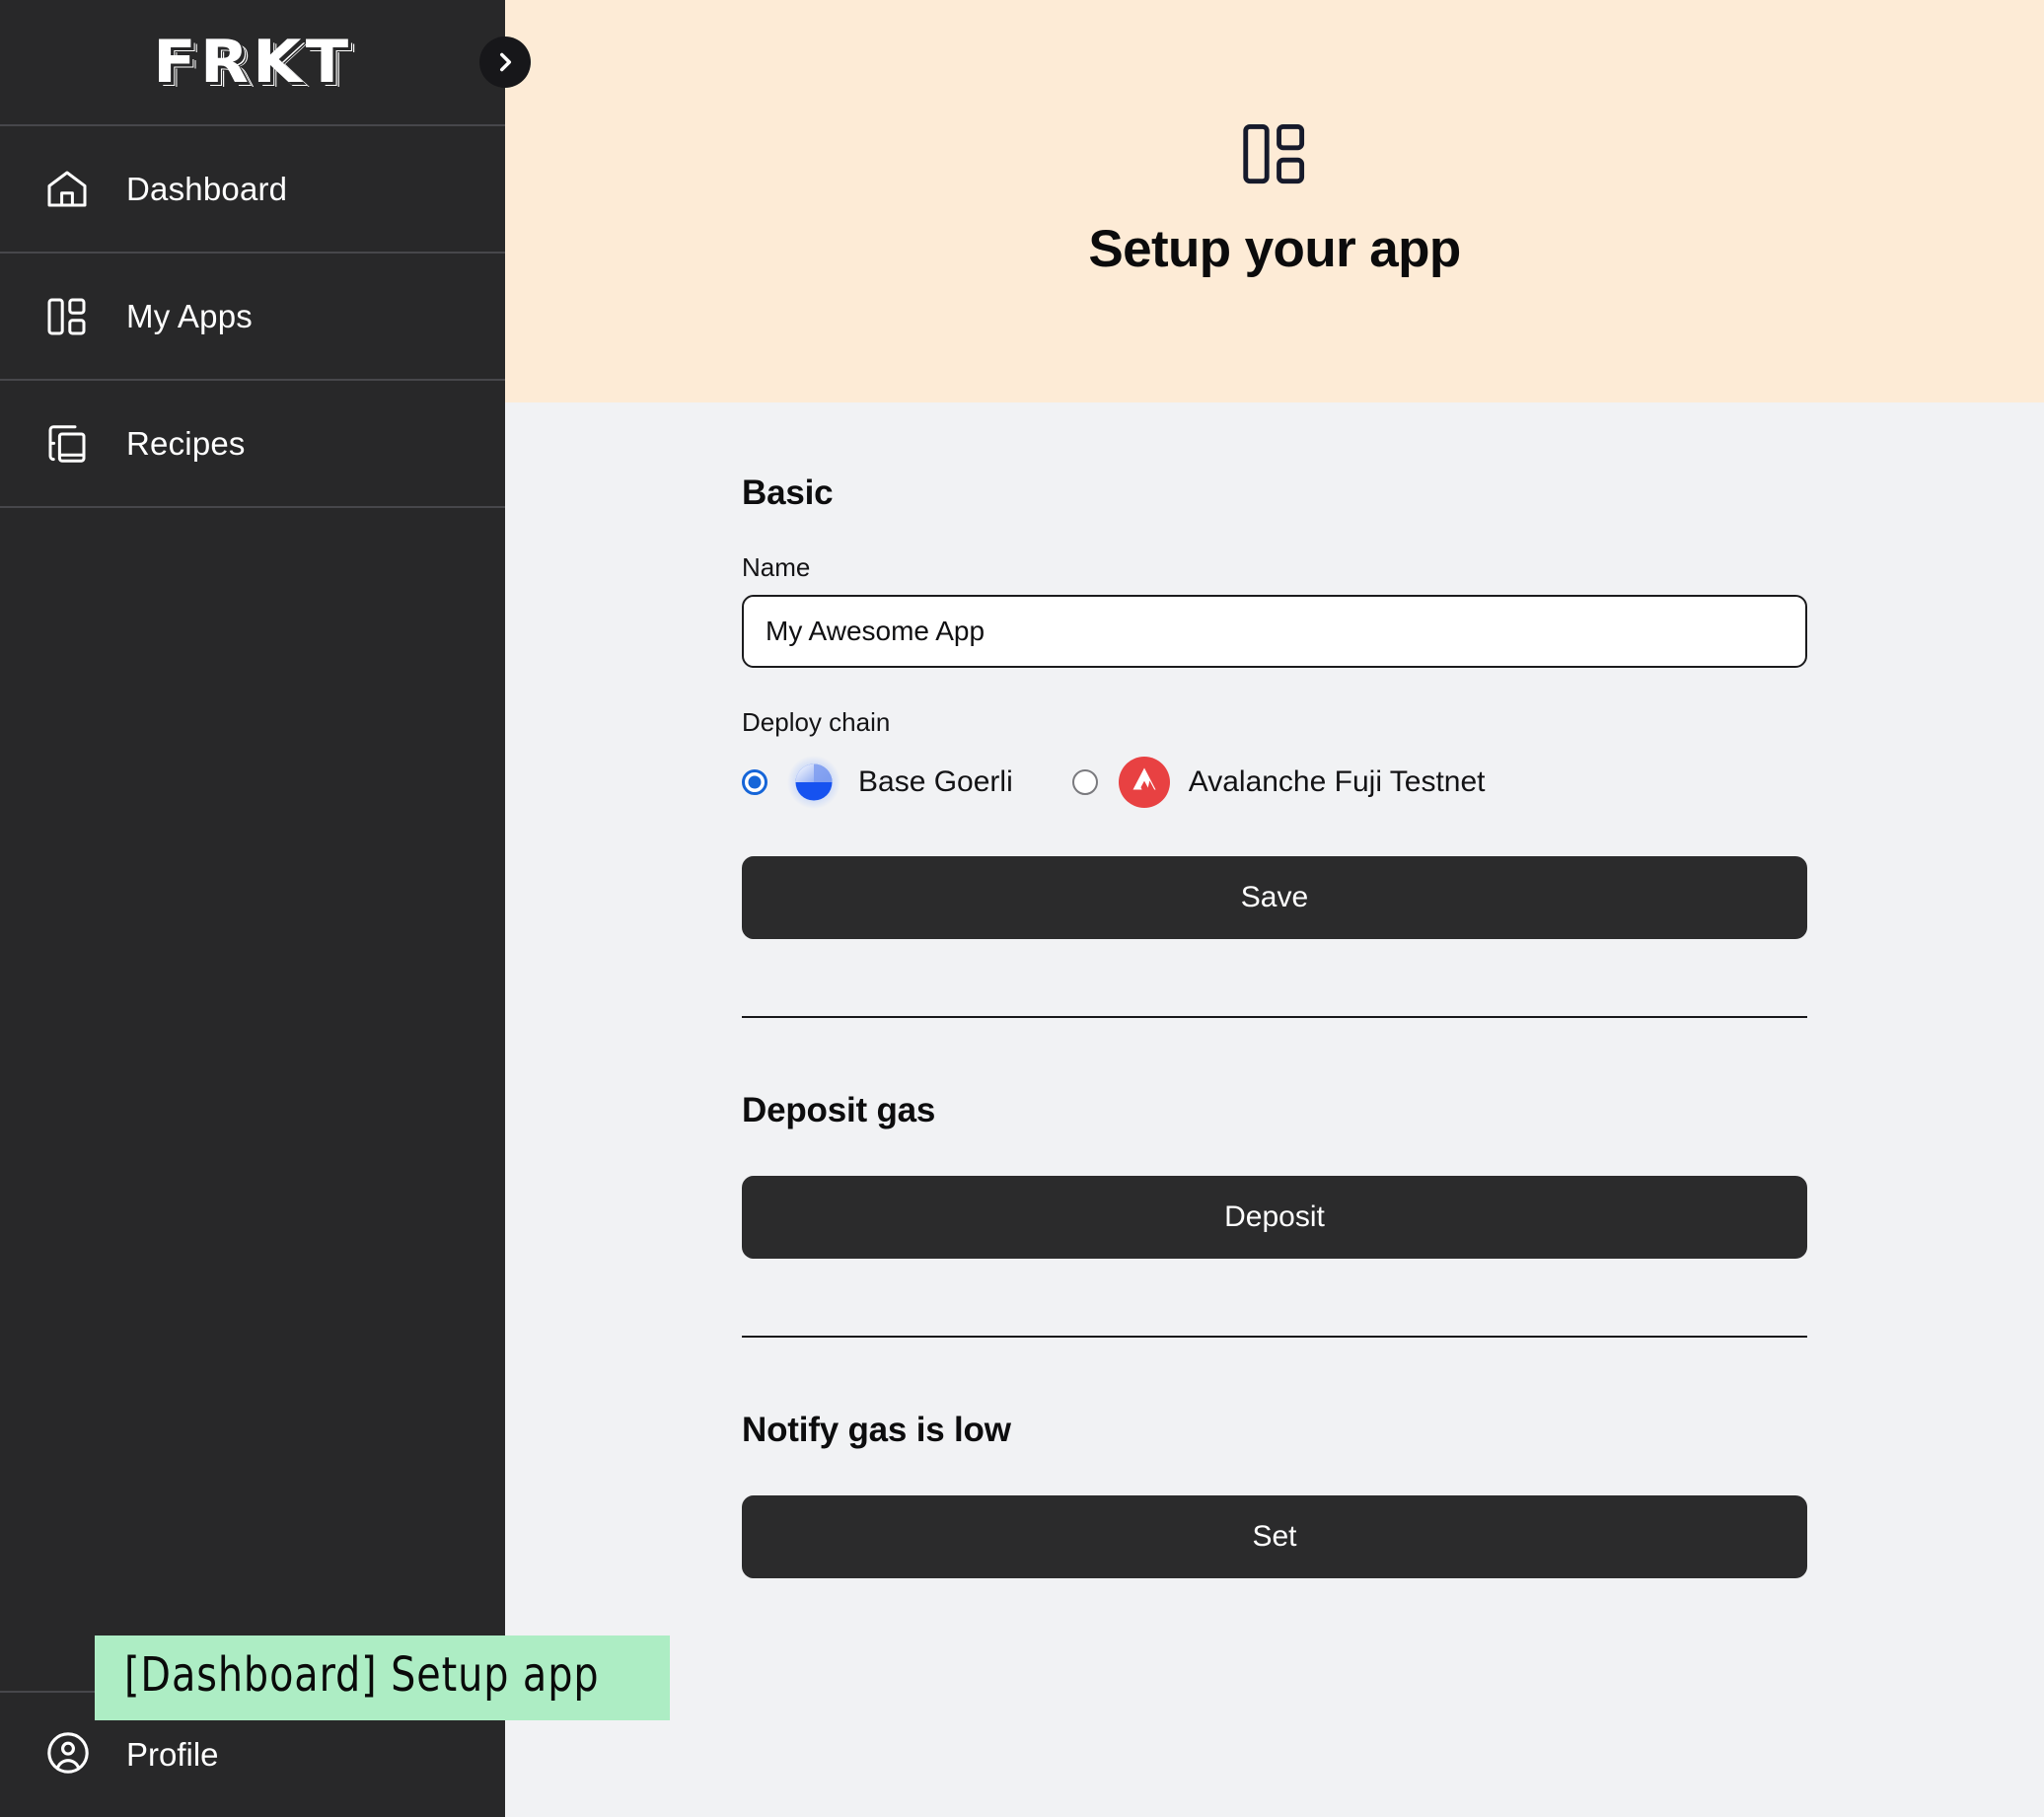  What do you see at coordinates (1275, 631) in the screenshot?
I see `name-input` at bounding box center [1275, 631].